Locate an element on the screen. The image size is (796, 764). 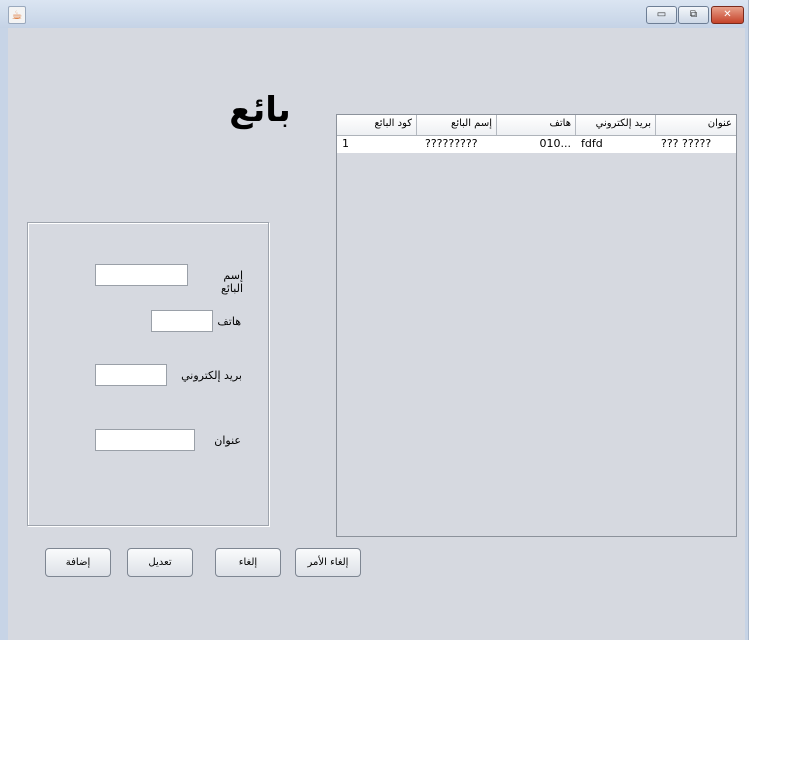
cell-seller-name: ????????? is located at coordinates (457, 144).